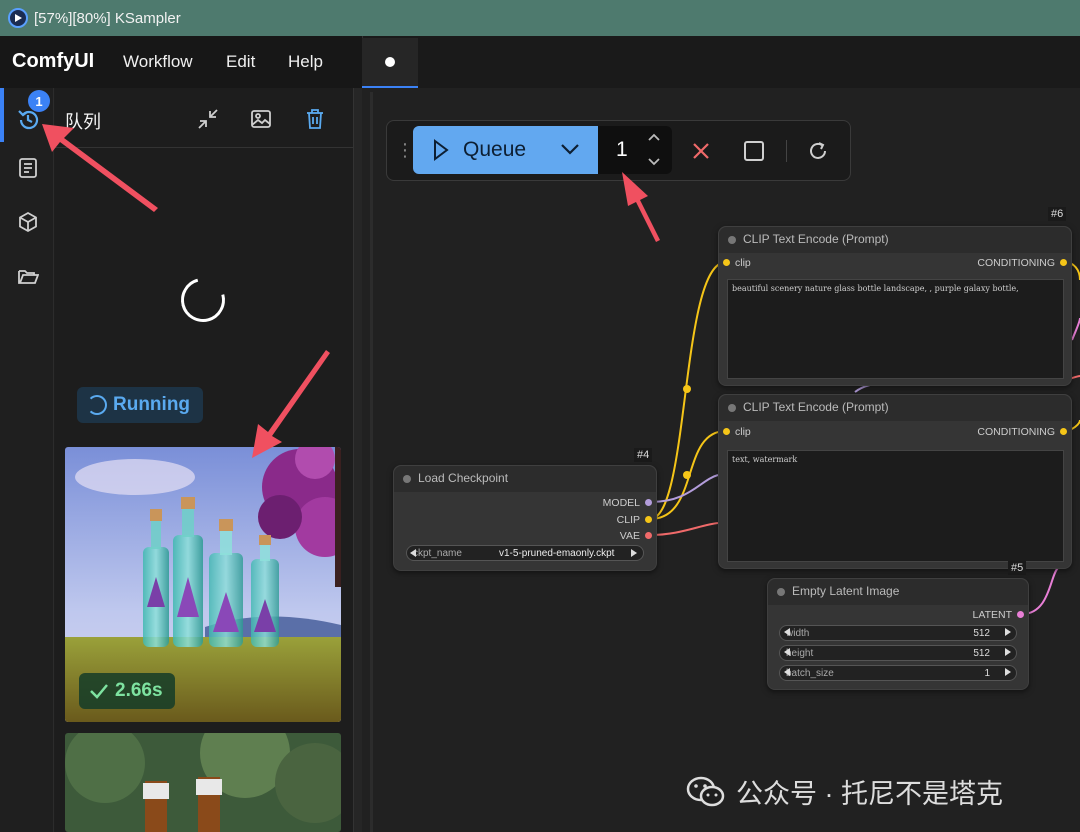 The image size is (1080, 832). I want to click on watermark-text: 公众号 · 托尼不是塔克, so click(869, 794).